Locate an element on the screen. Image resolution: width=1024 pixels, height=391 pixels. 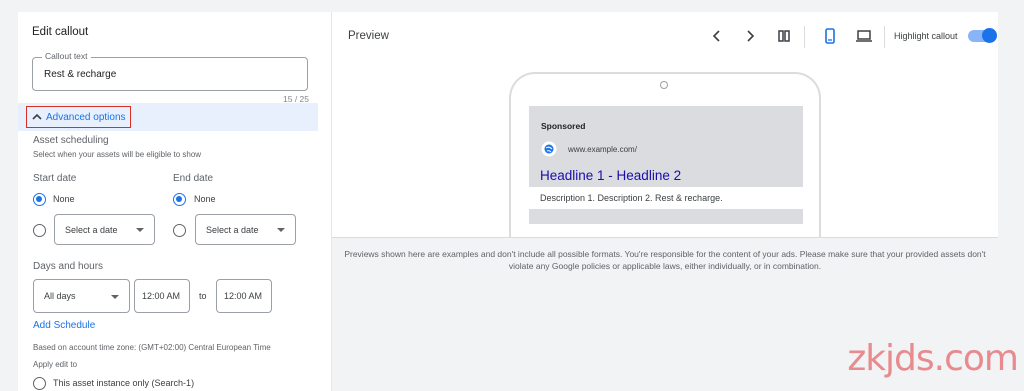
phone-camera-icon is located at coordinates (664, 85).